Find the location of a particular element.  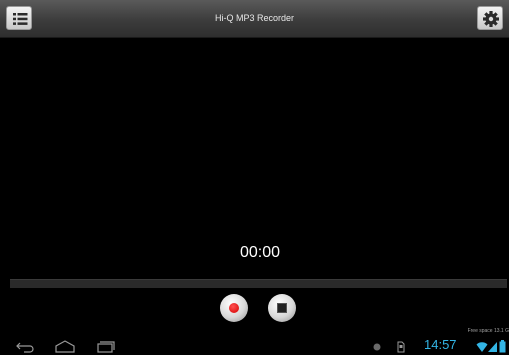

wifi-icon is located at coordinates (482, 347).